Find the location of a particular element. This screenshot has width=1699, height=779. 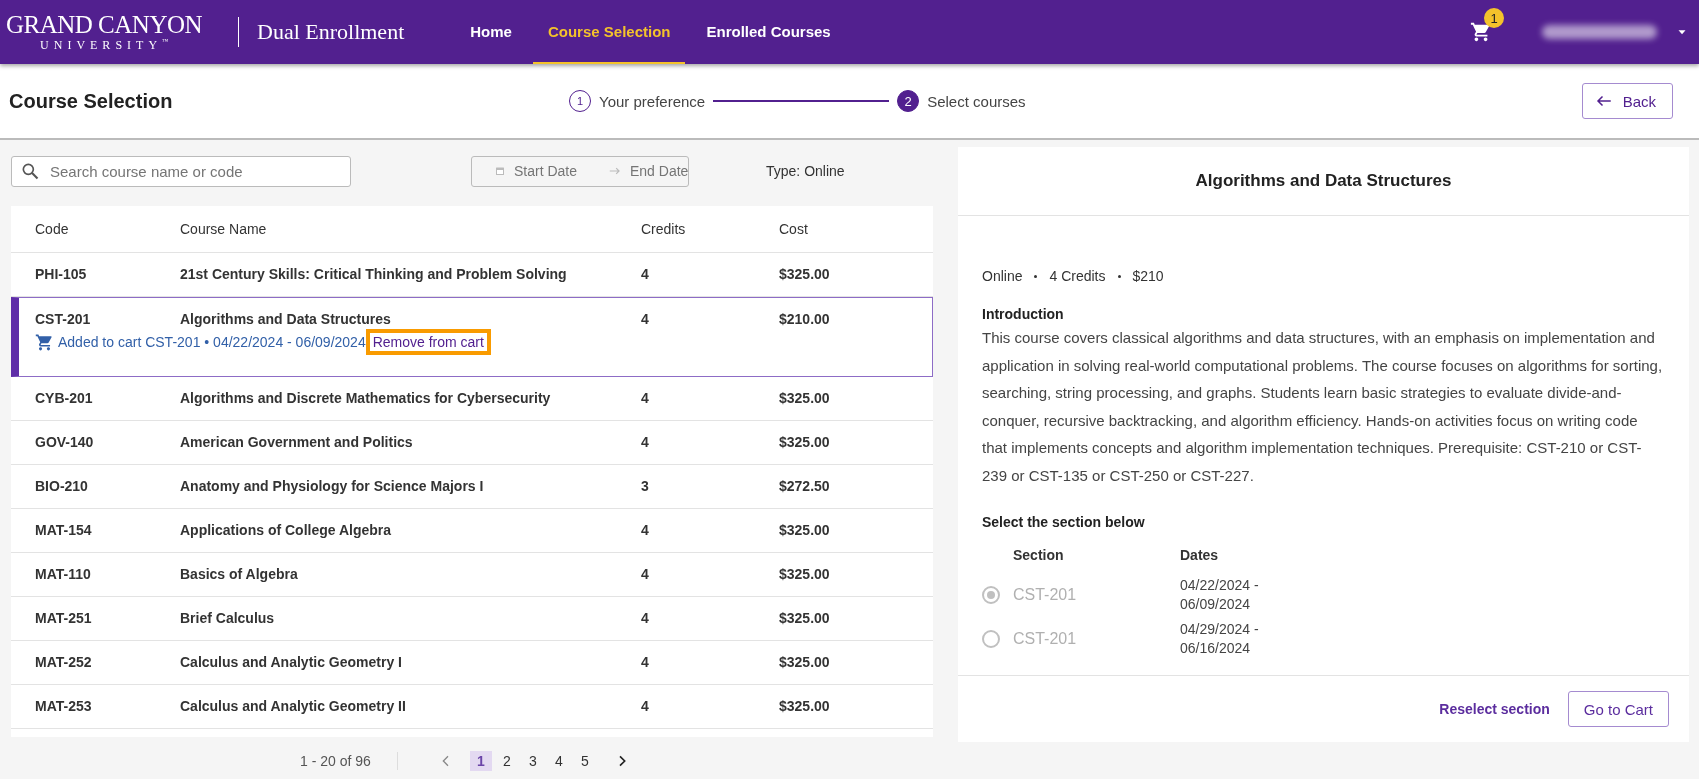

cart-icon is located at coordinates (44, 342).